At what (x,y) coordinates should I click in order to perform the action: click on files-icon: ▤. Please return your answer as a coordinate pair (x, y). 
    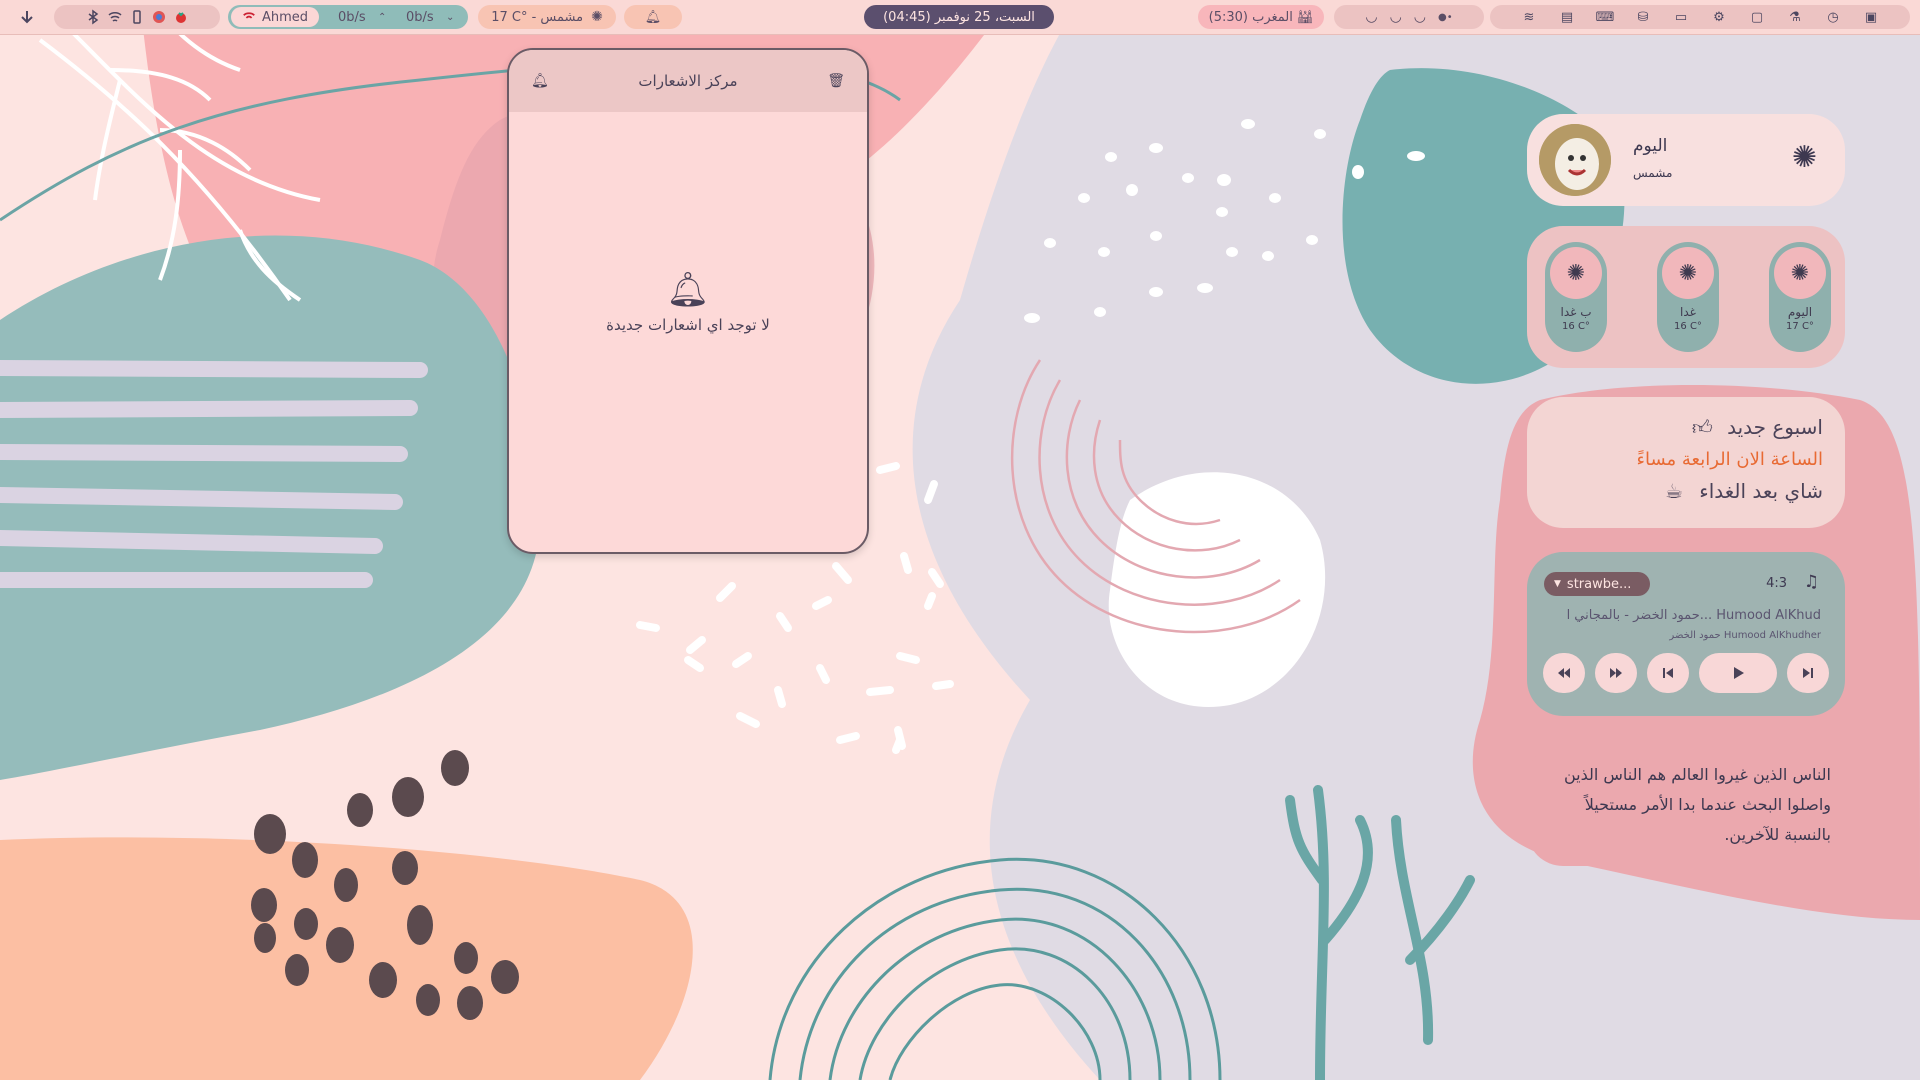
    Looking at the image, I should click on (1567, 17).